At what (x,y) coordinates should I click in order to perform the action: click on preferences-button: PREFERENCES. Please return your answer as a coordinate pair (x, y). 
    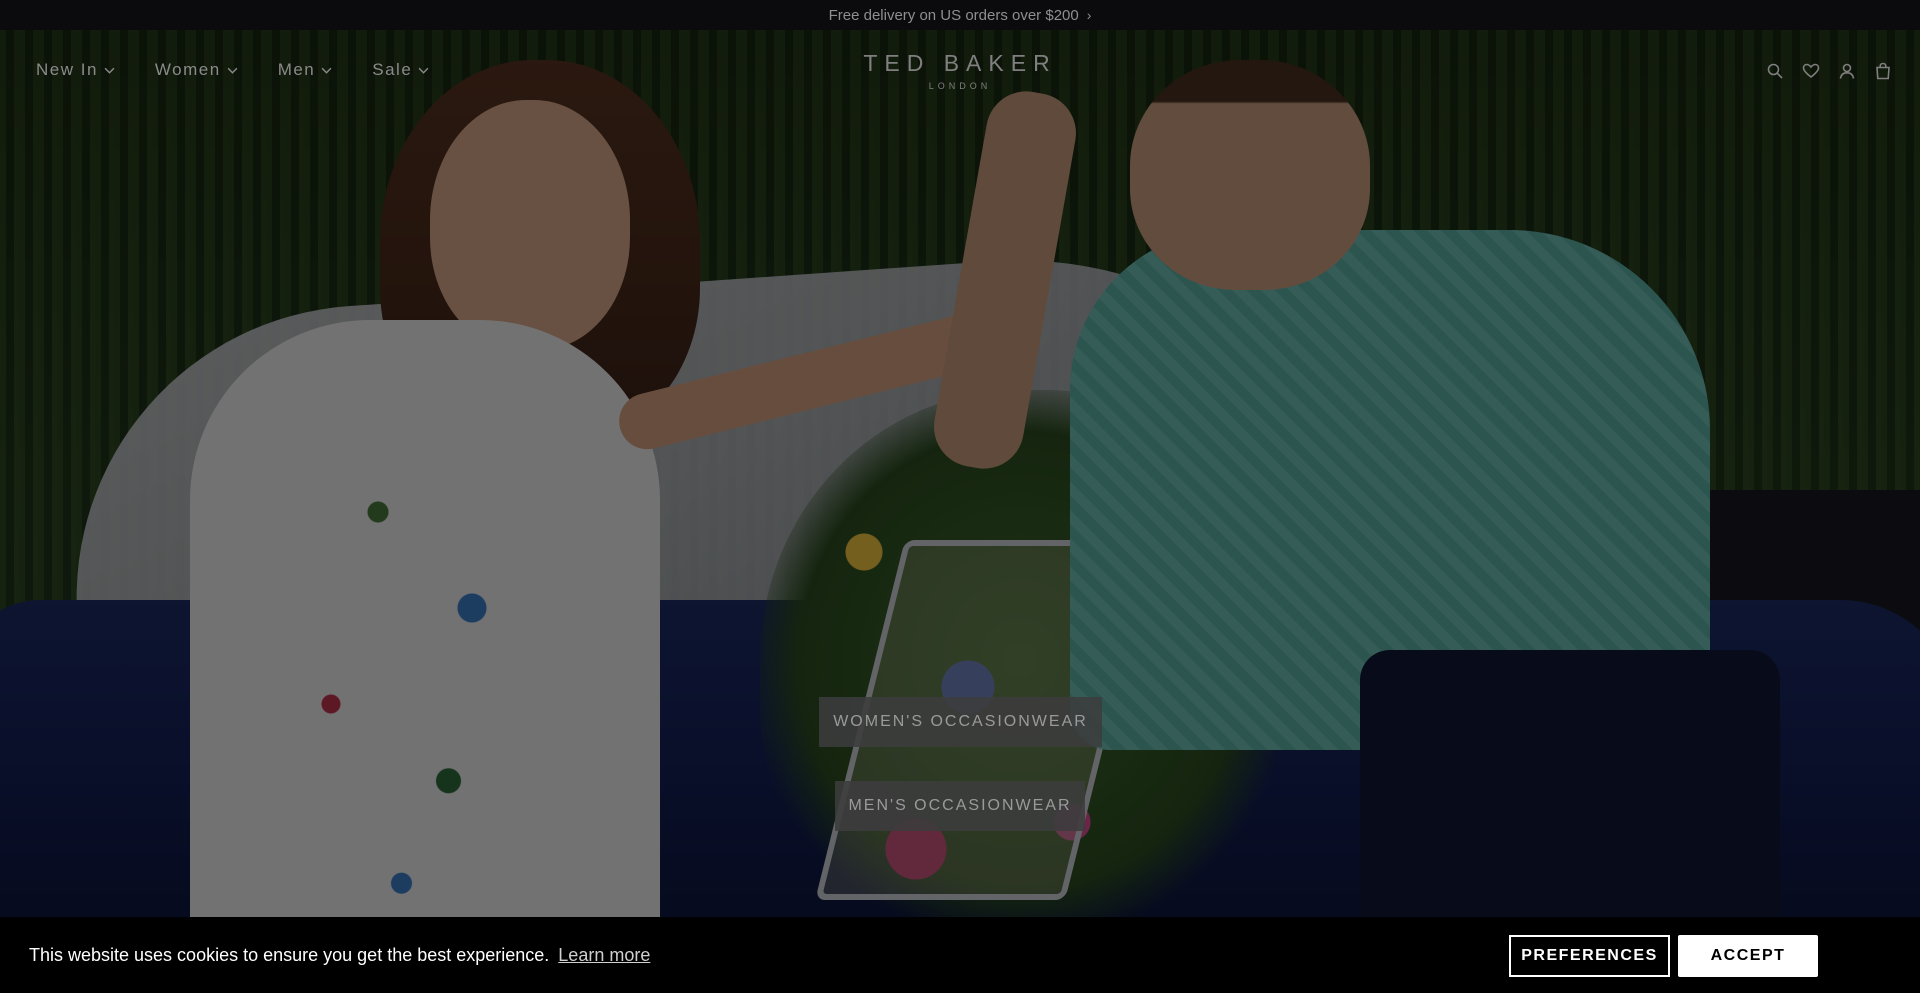
    Looking at the image, I should click on (1589, 956).